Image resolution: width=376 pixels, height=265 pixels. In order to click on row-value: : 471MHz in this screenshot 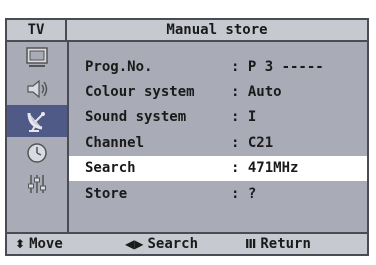, I will do `click(265, 168)`.